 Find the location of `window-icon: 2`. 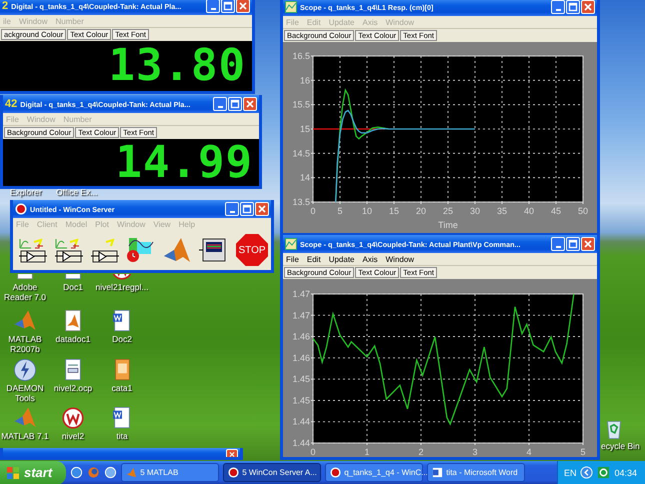

window-icon: 2 is located at coordinates (5, 6).